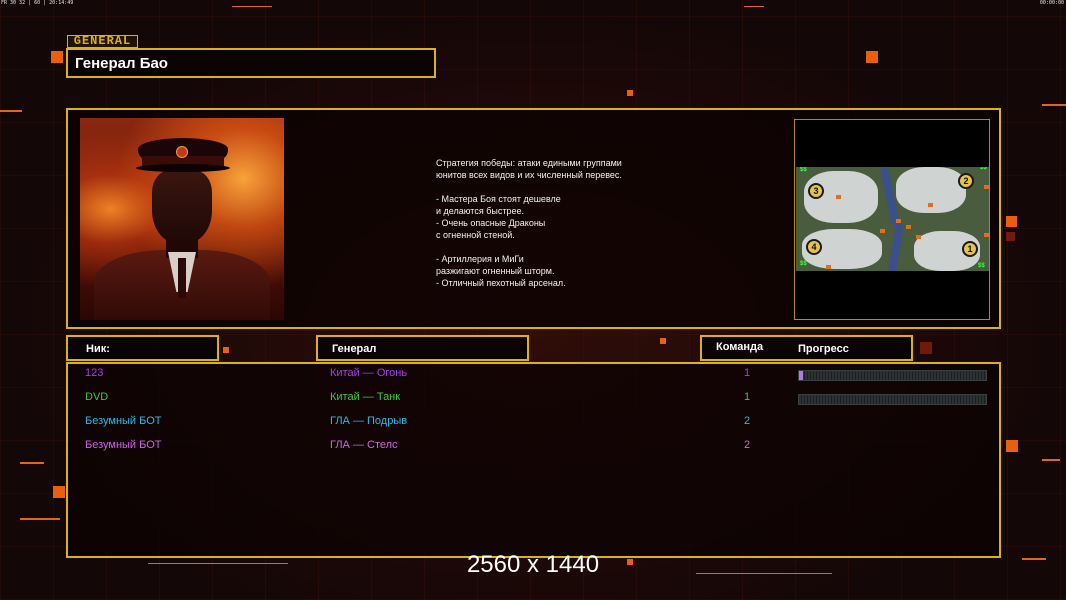 Image resolution: width=1066 pixels, height=600 pixels. Describe the element at coordinates (533, 422) in the screenshot. I see `player-row: Безумный БОТ ГЛА — Подрыв 2` at that location.